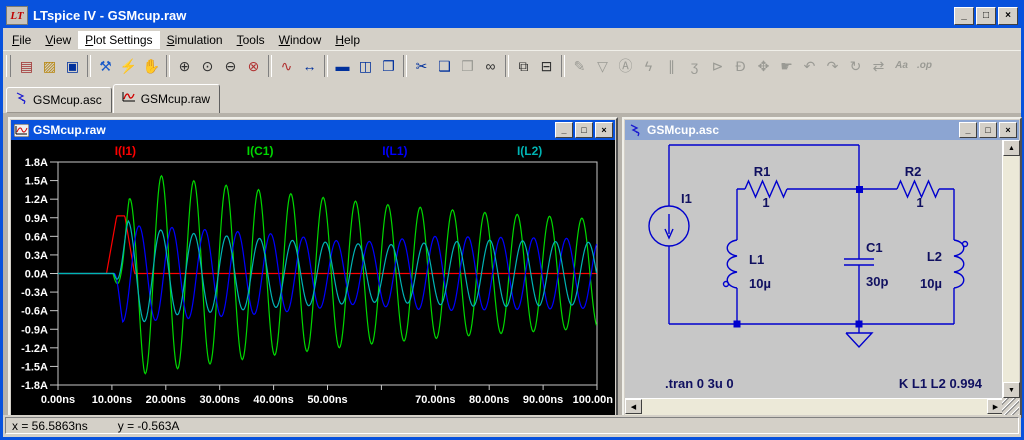 The image size is (1024, 440). What do you see at coordinates (36, 200) in the screenshot?
I see `y-axis-label: 1.2A` at bounding box center [36, 200].